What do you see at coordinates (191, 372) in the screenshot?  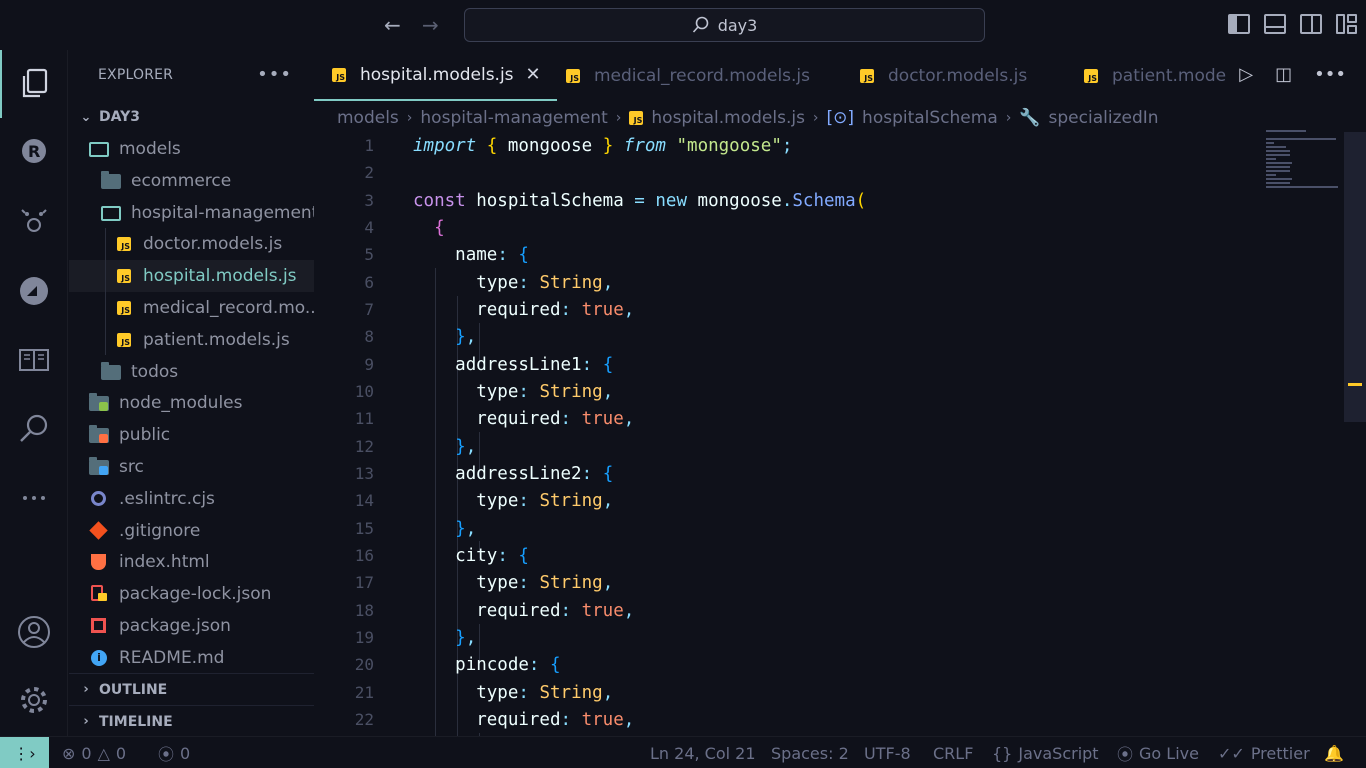 I see `folder-item: todos` at bounding box center [191, 372].